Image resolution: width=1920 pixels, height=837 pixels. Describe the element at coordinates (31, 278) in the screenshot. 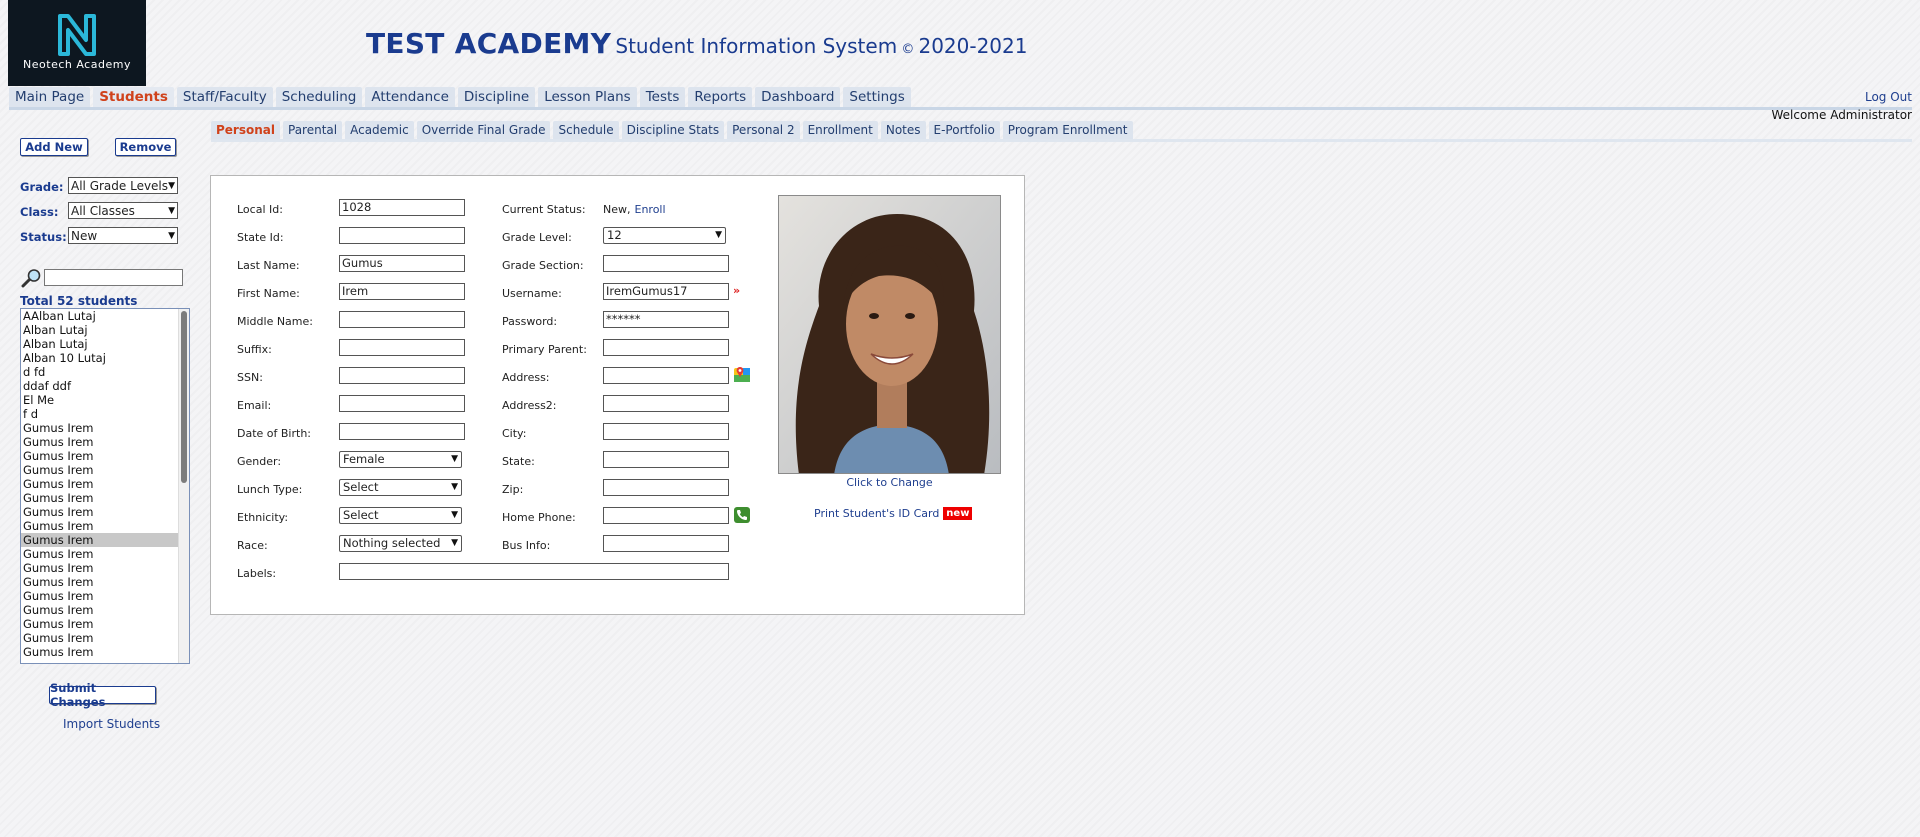

I see `search-icon` at that location.